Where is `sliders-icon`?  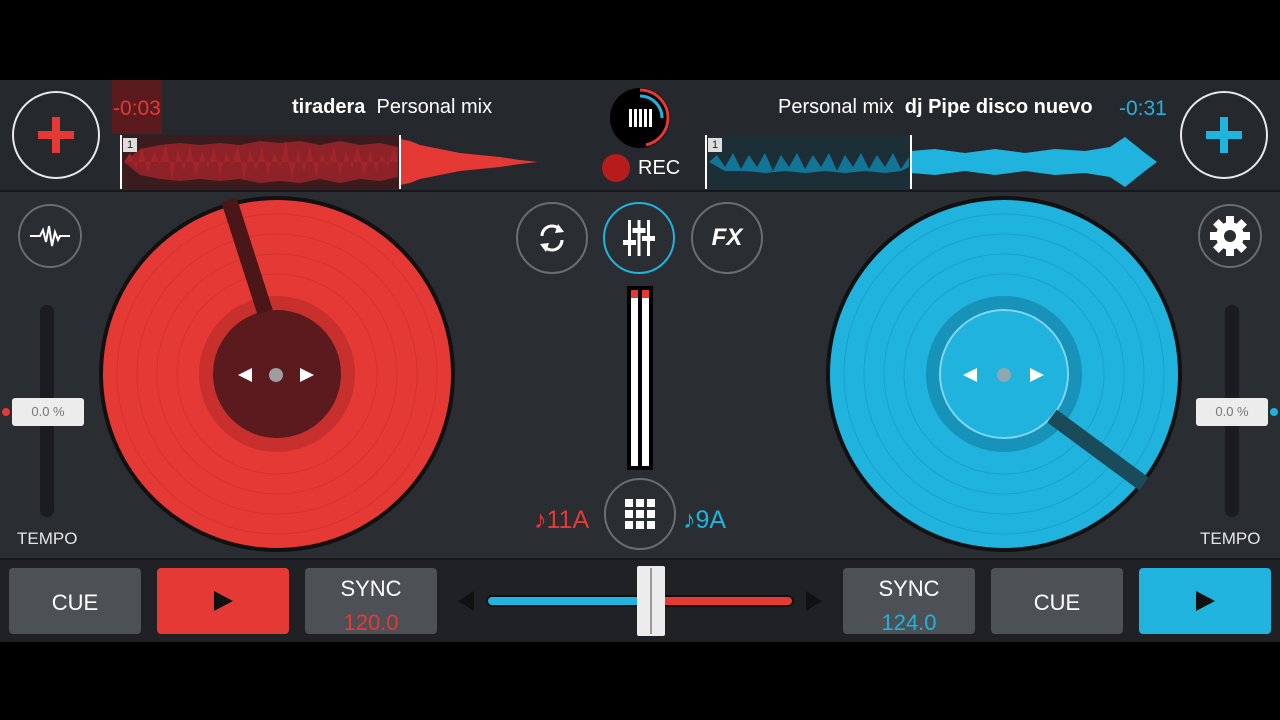
sliders-icon is located at coordinates (639, 238).